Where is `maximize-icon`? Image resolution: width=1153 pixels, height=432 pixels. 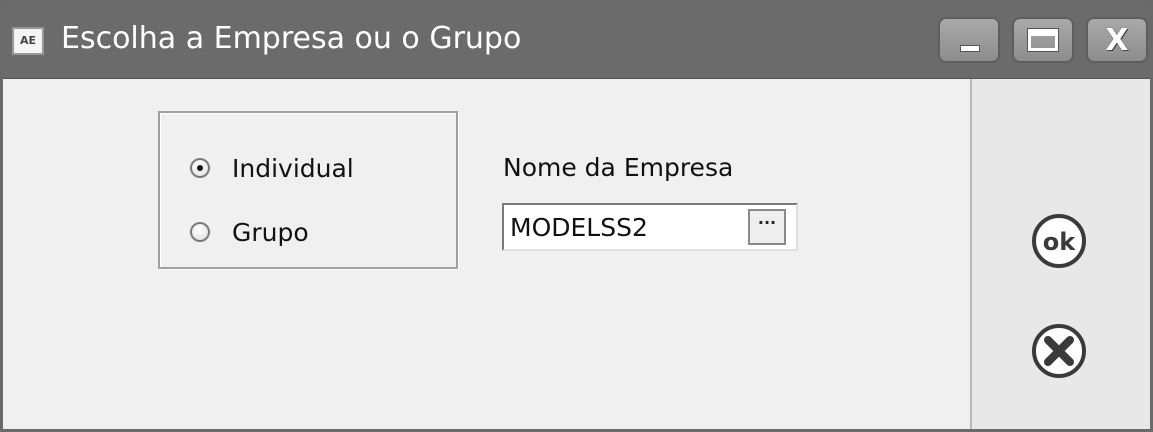 maximize-icon is located at coordinates (1043, 40).